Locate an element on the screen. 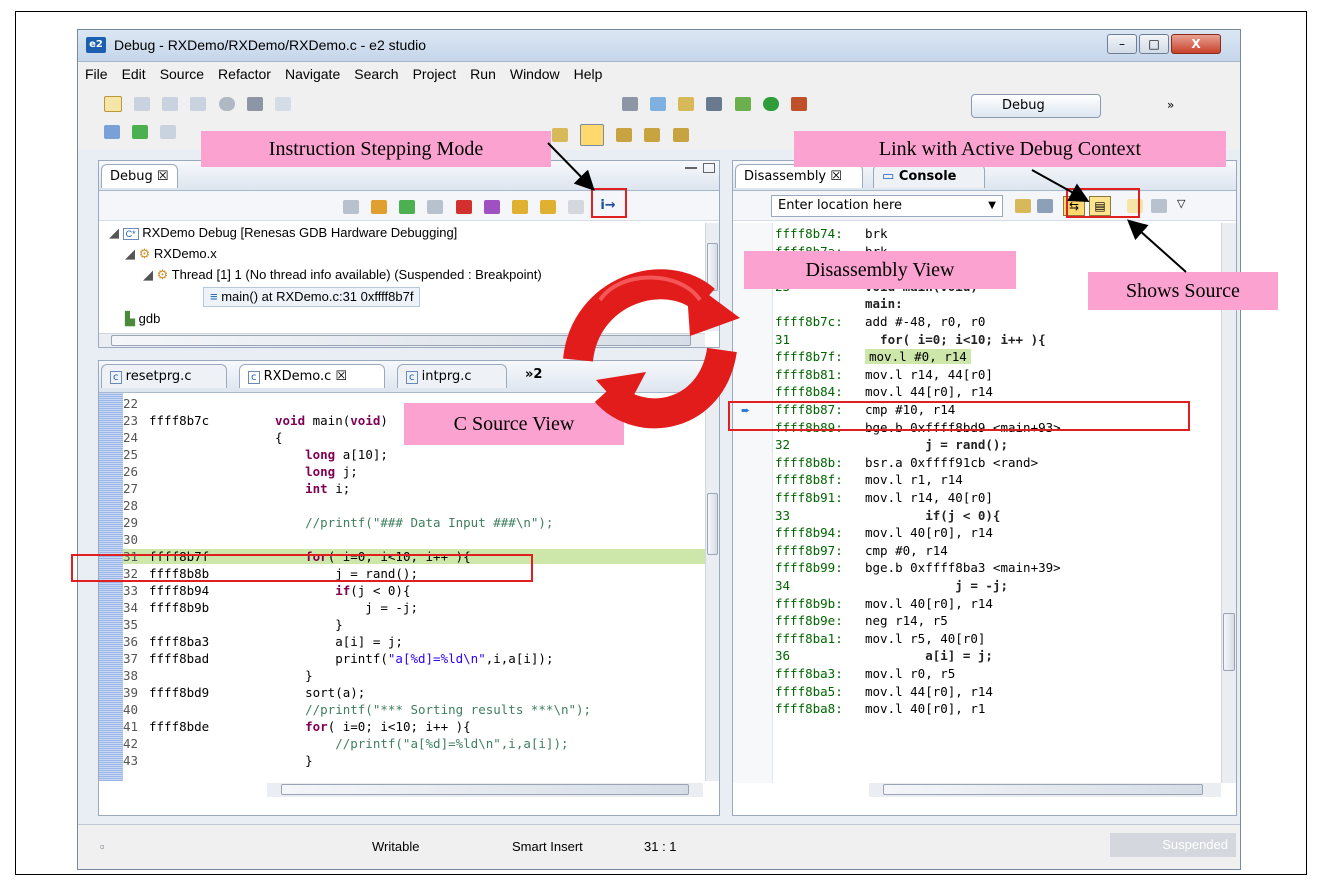 Image resolution: width=1322 pixels, height=886 pixels. arrow-link-context is located at coordinates (1060, 185).